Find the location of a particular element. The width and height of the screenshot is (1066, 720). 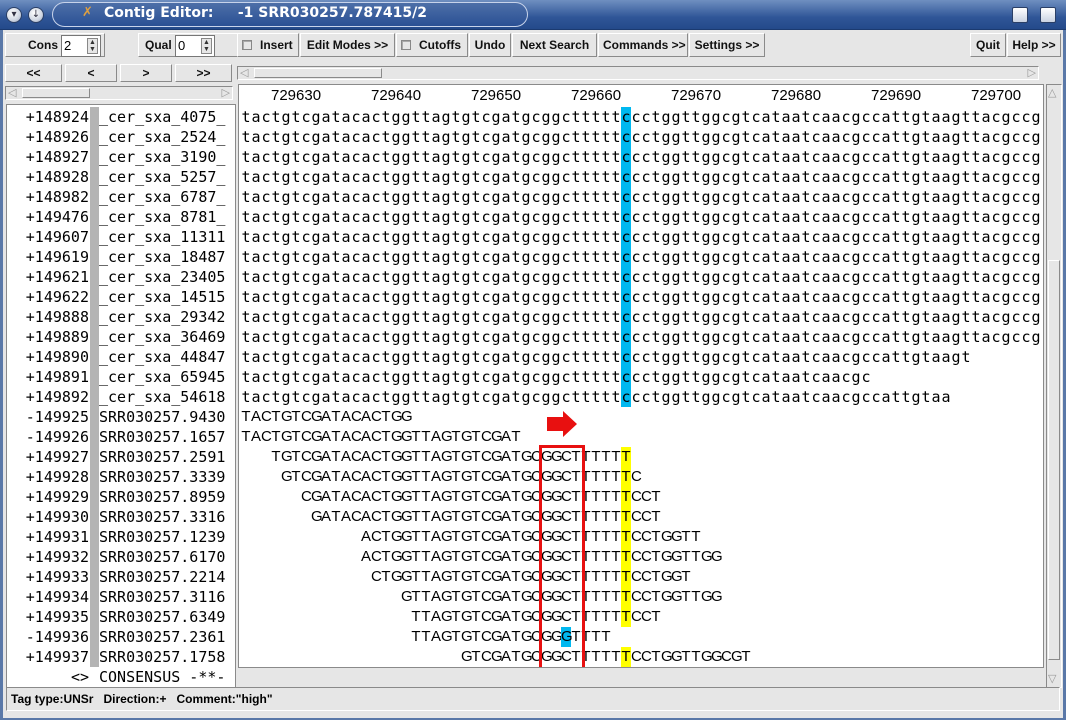

sequence-row: ACTGGTTAGTGTCGATGCGGCTTTTTTCCTGGTTGG is located at coordinates (482, 557).